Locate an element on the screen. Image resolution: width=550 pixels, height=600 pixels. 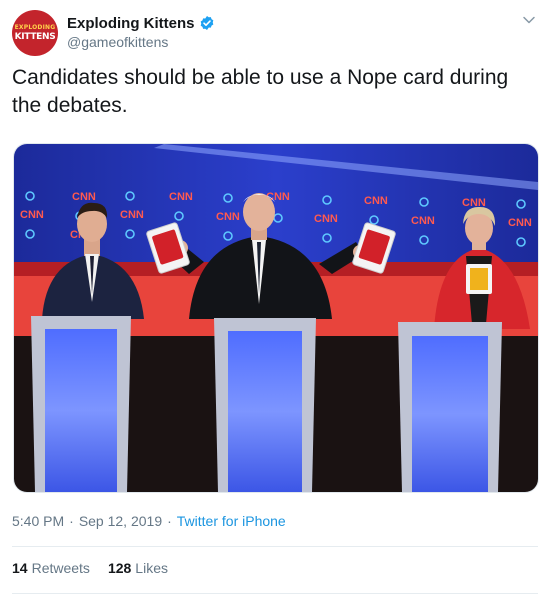
avatar: EXPLODING KITTENS is located at coordinates (35, 33).